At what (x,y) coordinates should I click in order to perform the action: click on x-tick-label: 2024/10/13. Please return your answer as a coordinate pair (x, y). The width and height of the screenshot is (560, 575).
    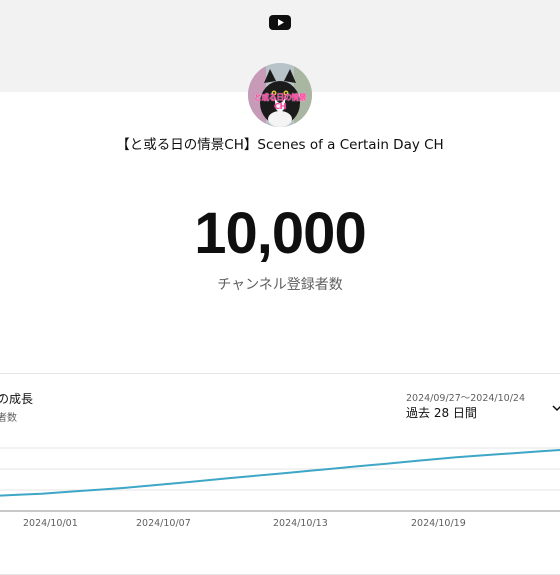
    Looking at the image, I should click on (300, 523).